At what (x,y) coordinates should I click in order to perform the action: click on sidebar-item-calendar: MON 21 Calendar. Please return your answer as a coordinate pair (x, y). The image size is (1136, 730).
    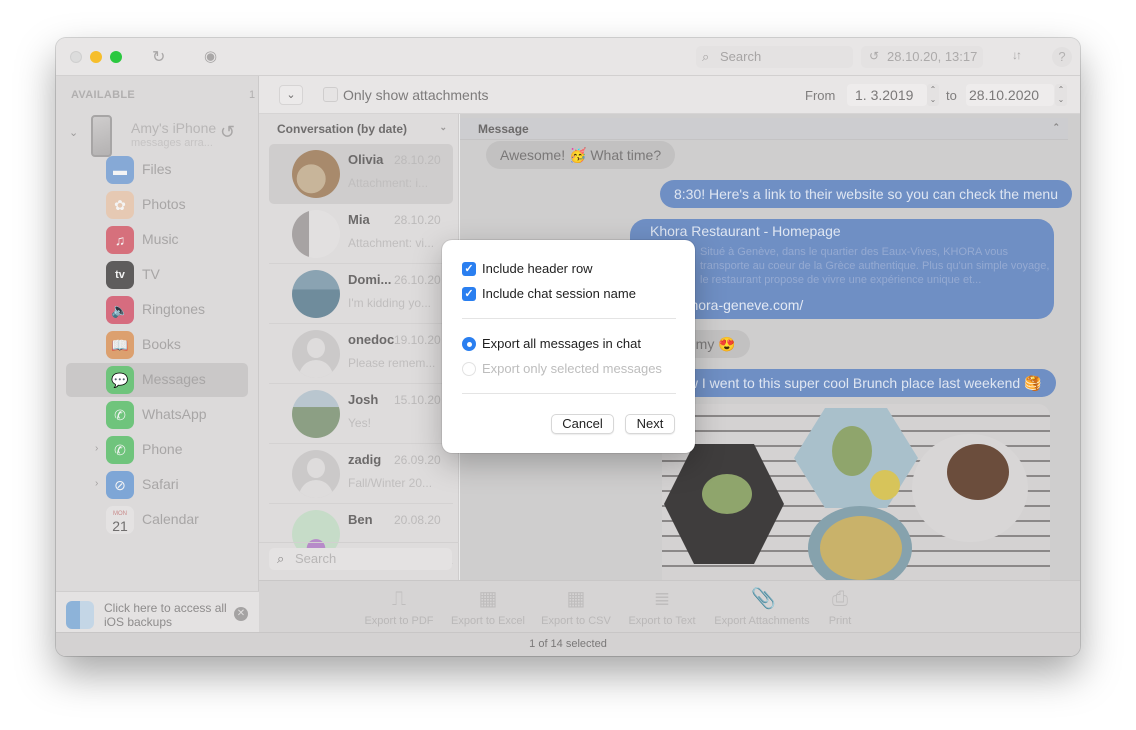
    Looking at the image, I should click on (157, 520).